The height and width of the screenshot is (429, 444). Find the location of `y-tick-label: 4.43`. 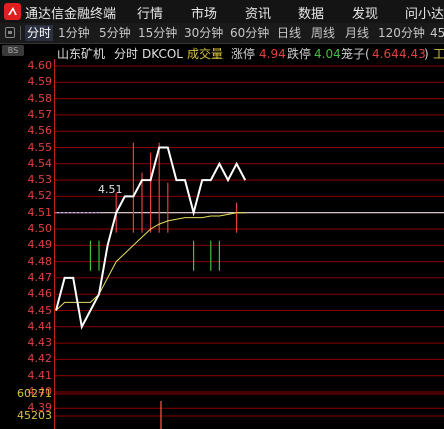

y-tick-label: 4.43 is located at coordinates (40, 343).